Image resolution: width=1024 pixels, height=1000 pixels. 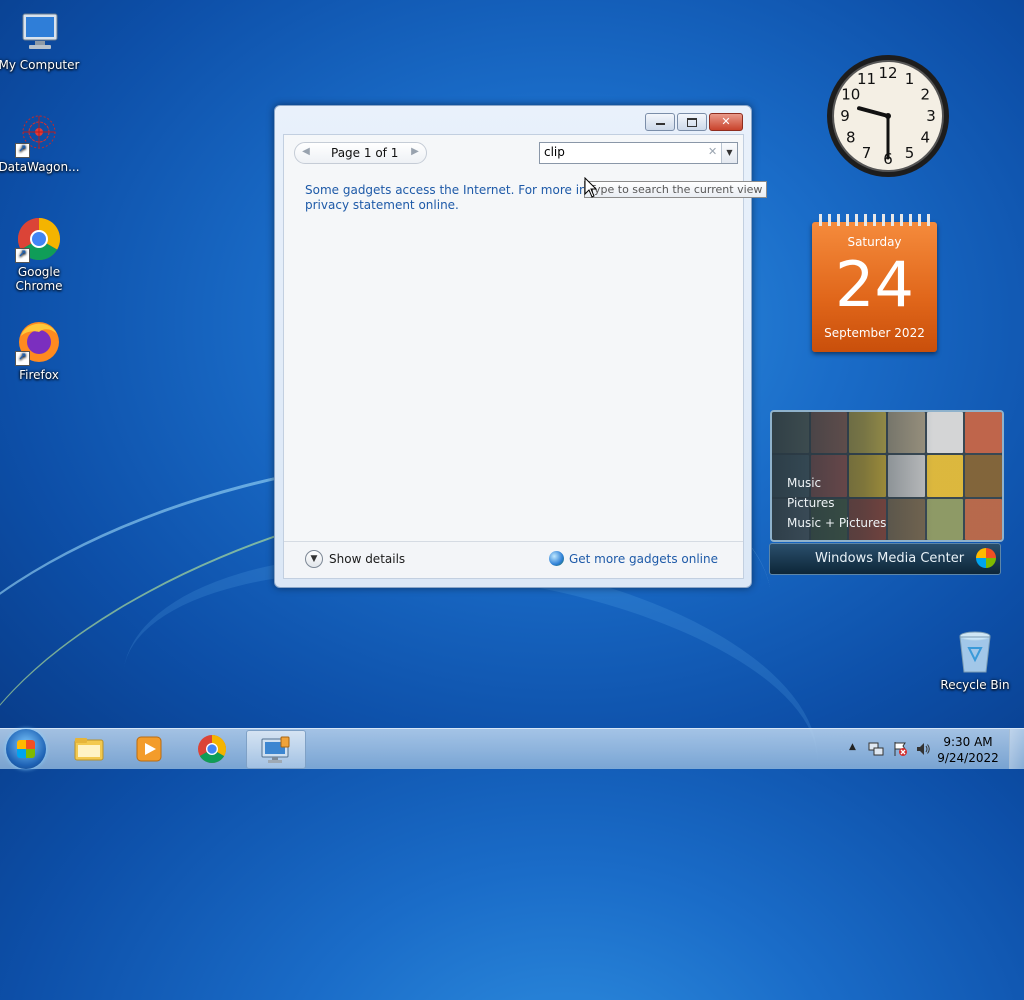 I want to click on close-icon: ✕, so click(x=726, y=121).